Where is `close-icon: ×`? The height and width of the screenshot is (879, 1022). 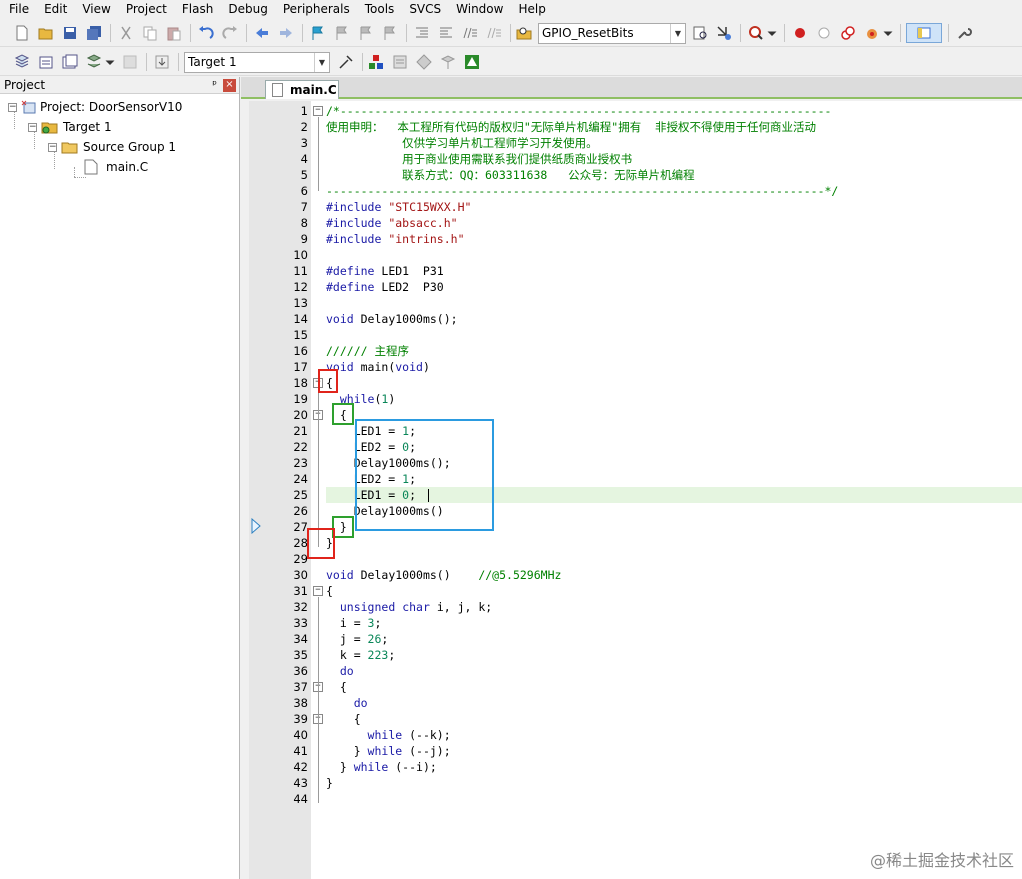 close-icon: × is located at coordinates (229, 85).